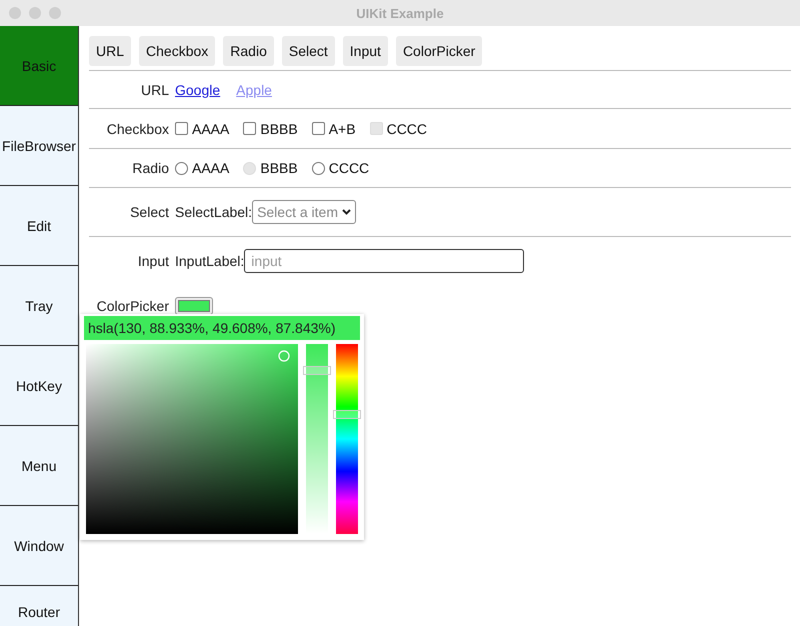 Image resolution: width=800 pixels, height=626 pixels. Describe the element at coordinates (137, 128) in the screenshot. I see `row-label: Checkbox` at that location.